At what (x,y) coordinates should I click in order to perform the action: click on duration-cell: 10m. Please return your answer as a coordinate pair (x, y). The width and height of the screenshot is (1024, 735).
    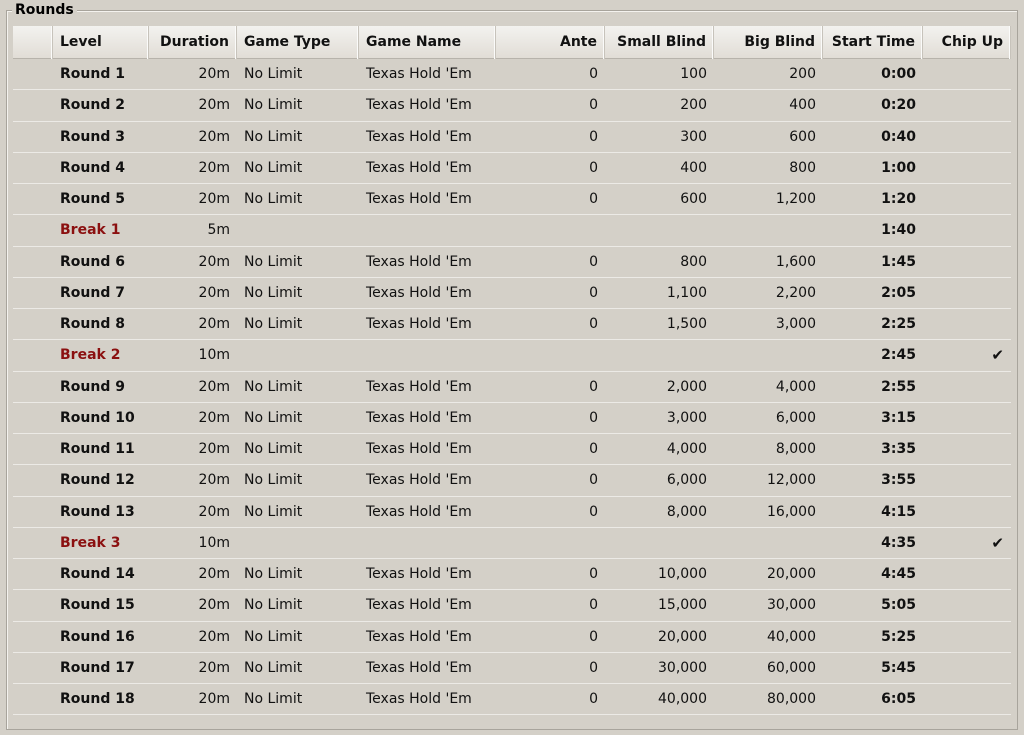
    Looking at the image, I should click on (193, 355).